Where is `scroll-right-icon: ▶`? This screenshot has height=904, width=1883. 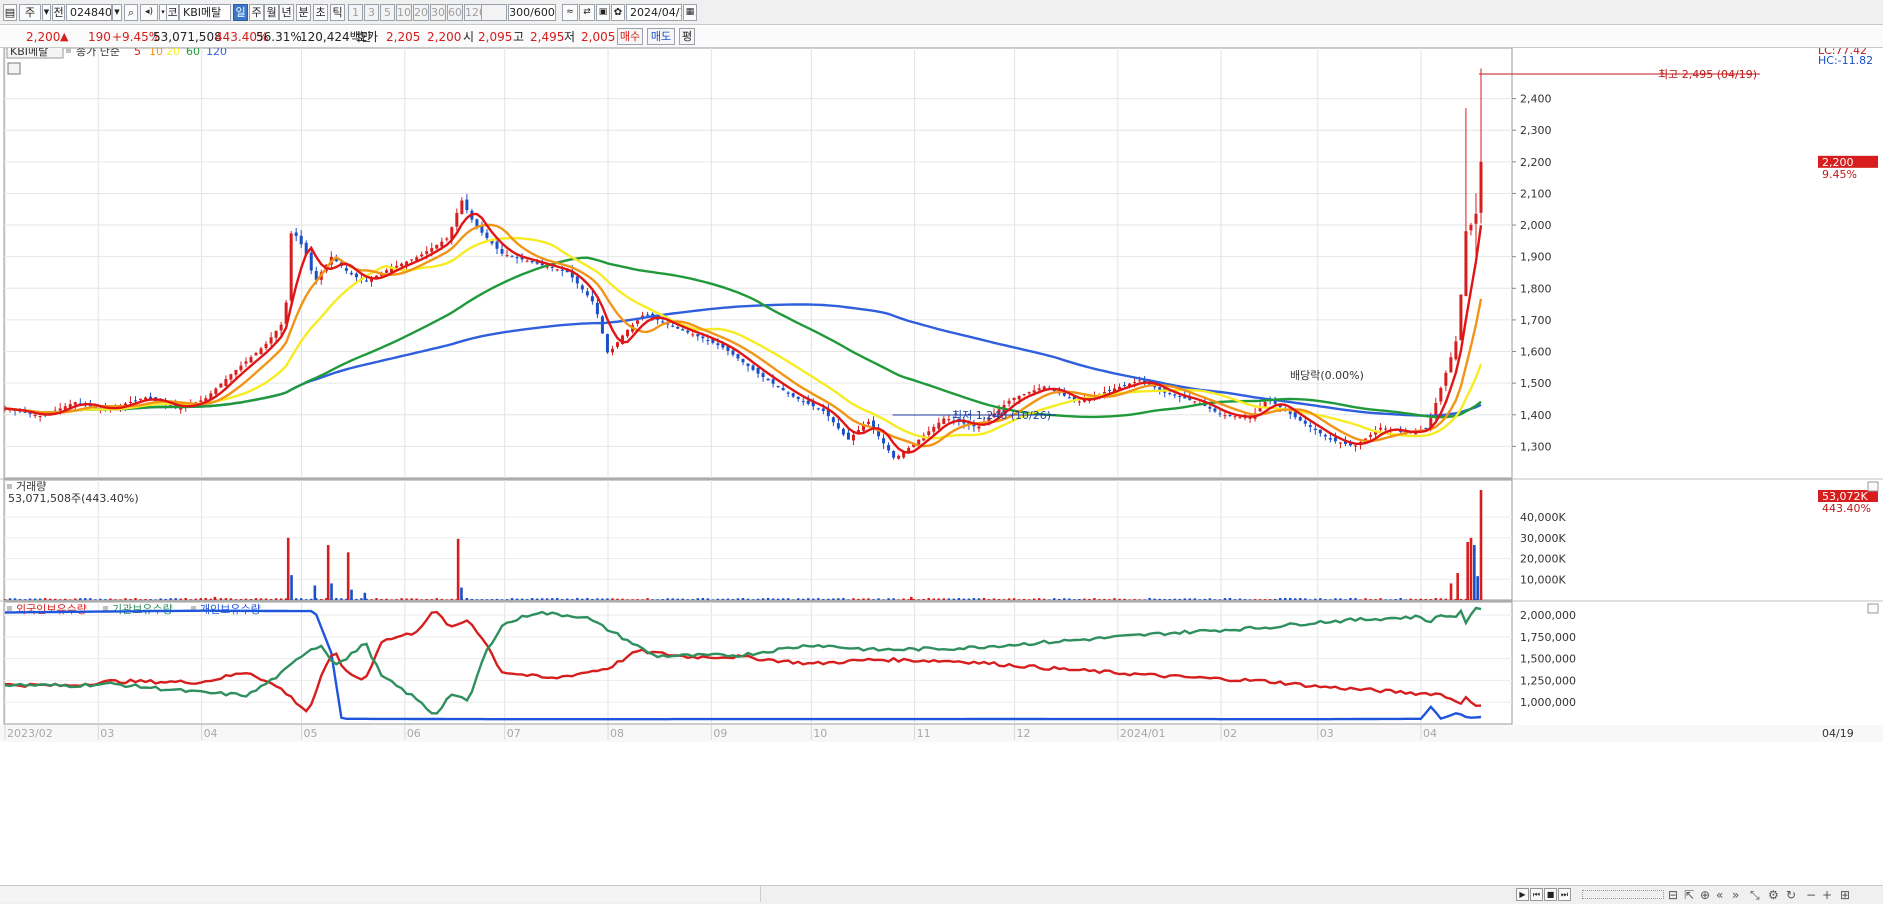
scroll-right-icon: ▶ is located at coordinates (1522, 894).